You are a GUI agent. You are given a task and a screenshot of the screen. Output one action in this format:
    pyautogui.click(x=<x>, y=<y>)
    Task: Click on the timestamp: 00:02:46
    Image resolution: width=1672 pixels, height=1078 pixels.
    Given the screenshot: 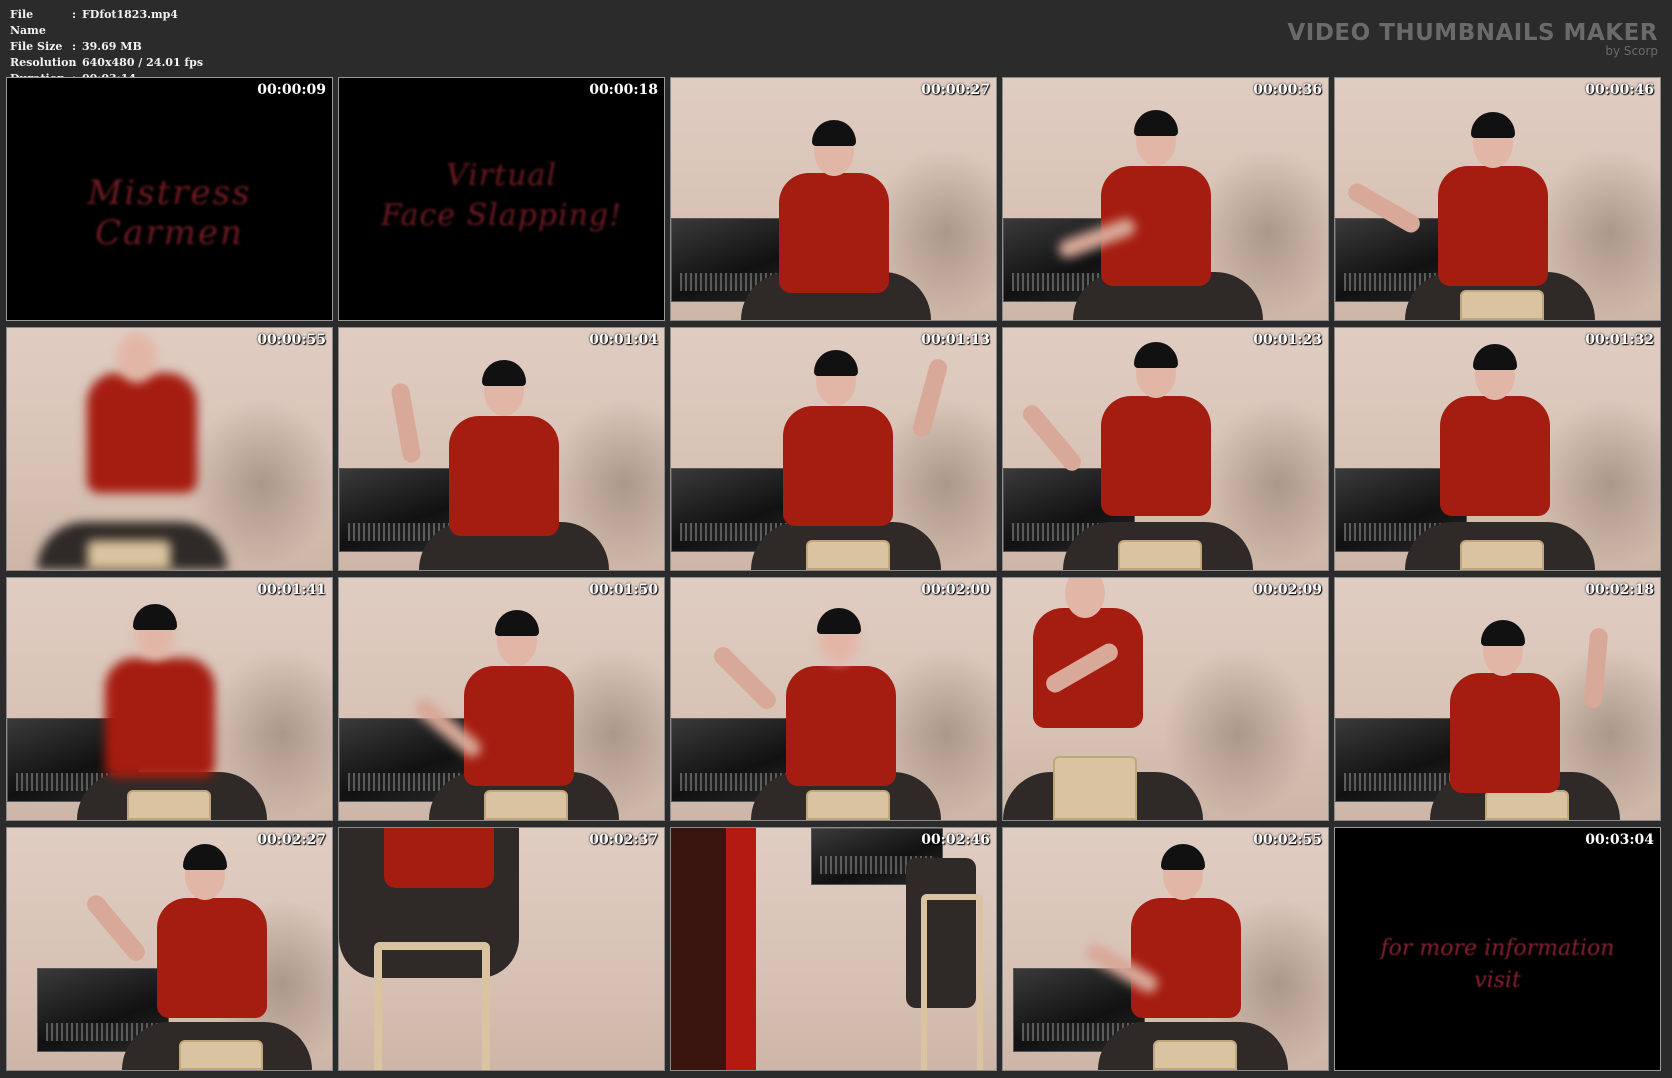 What is the action you would take?
    pyautogui.click(x=955, y=840)
    